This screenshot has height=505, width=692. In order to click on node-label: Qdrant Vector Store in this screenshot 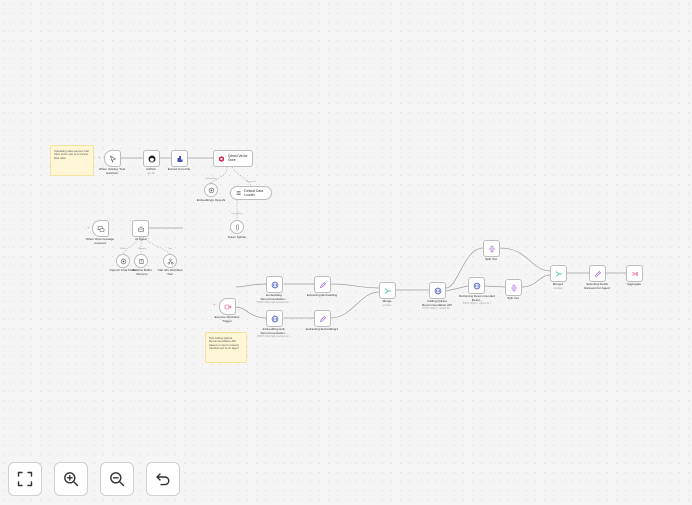, I will do `click(237, 157)`.